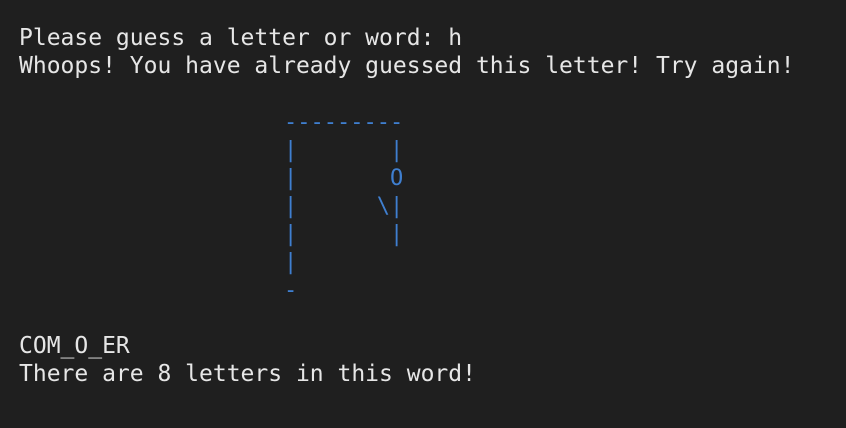  Describe the element at coordinates (344, 206) in the screenshot. I see `hangman-ascii-art: --------- | | | O | \| | | | -` at that location.